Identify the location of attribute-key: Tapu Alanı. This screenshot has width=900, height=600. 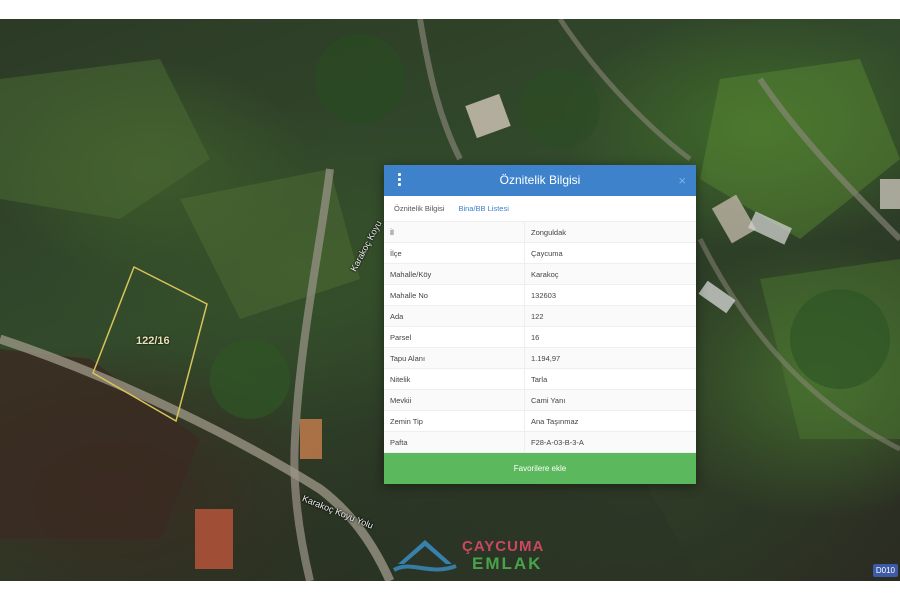
(454, 358).